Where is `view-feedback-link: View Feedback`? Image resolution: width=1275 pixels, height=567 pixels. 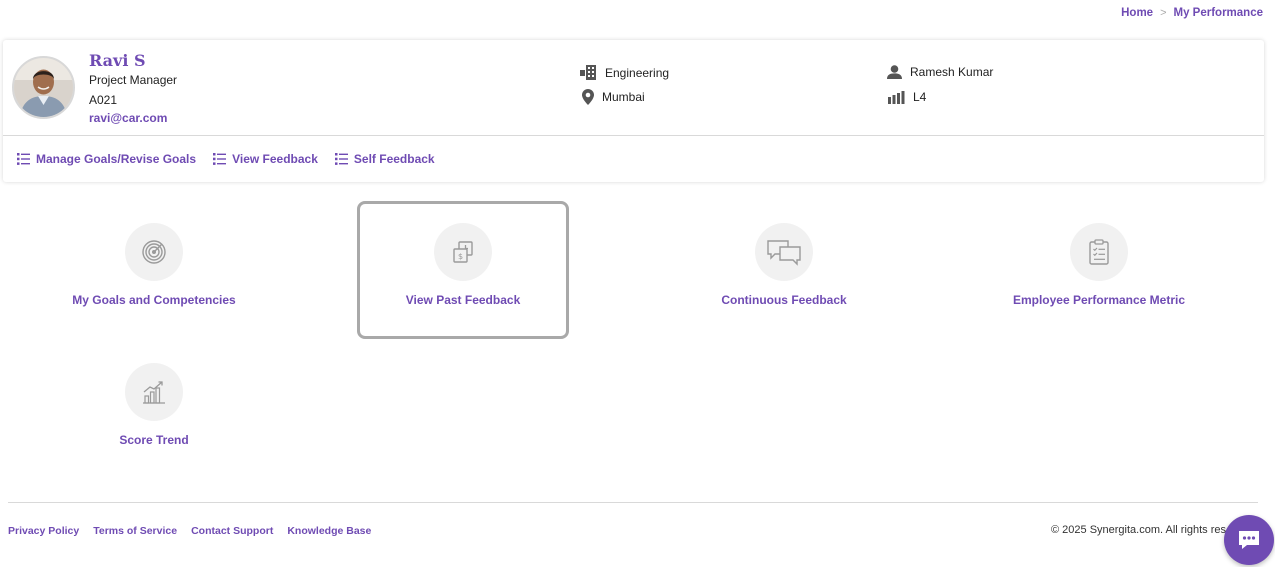
view-feedback-link: View Feedback is located at coordinates (265, 159).